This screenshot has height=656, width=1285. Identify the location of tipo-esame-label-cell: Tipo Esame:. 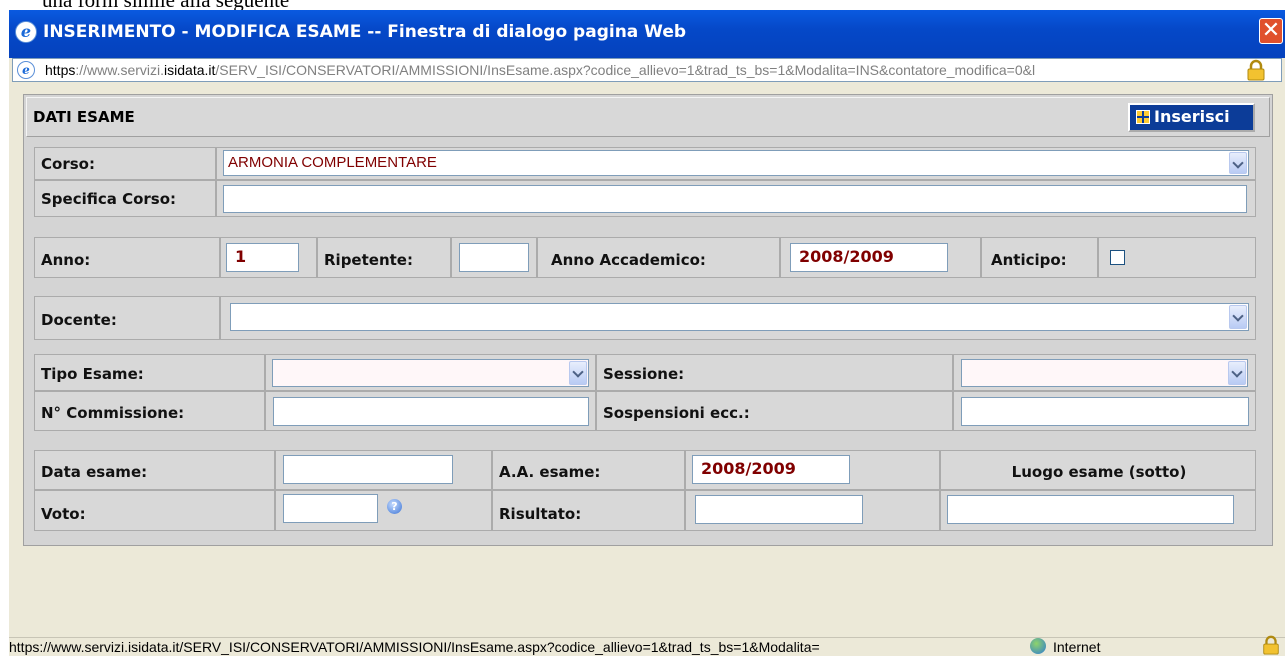
(149, 372).